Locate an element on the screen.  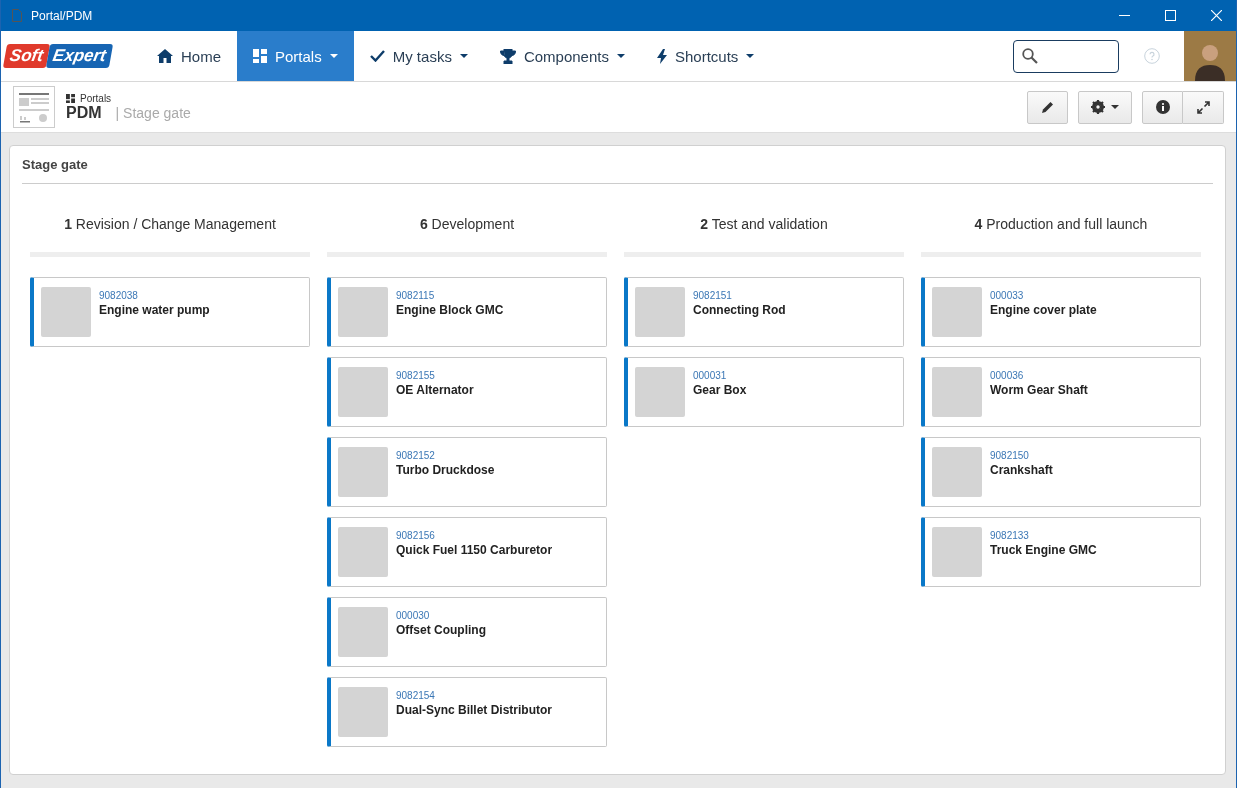
item-code: 9082115 is located at coordinates (416, 295).